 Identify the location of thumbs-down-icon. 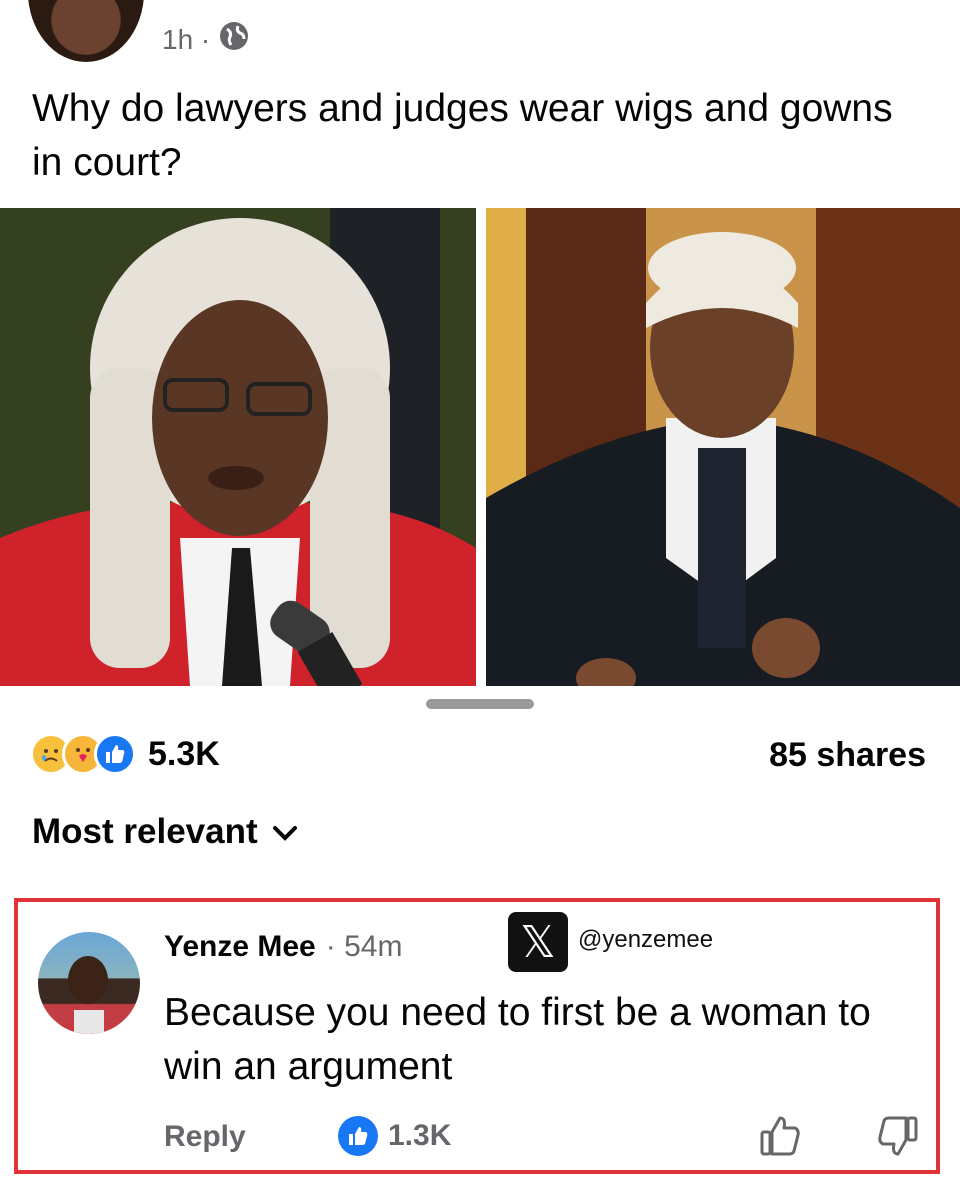
(898, 1136).